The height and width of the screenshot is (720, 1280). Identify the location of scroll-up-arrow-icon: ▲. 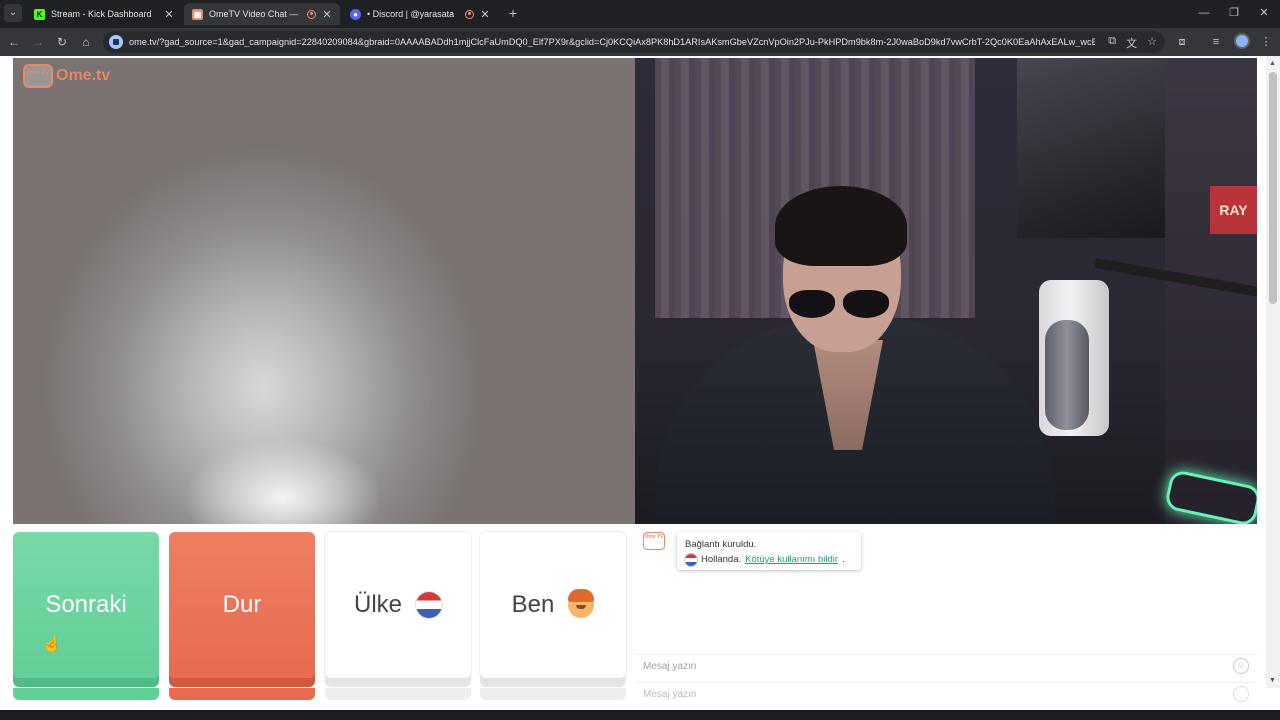
(1272, 63).